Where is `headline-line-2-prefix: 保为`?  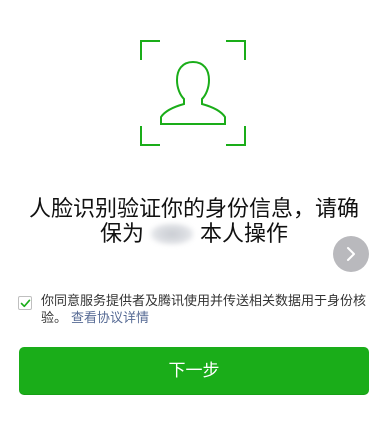 headline-line-2-prefix: 保为 is located at coordinates (121, 234).